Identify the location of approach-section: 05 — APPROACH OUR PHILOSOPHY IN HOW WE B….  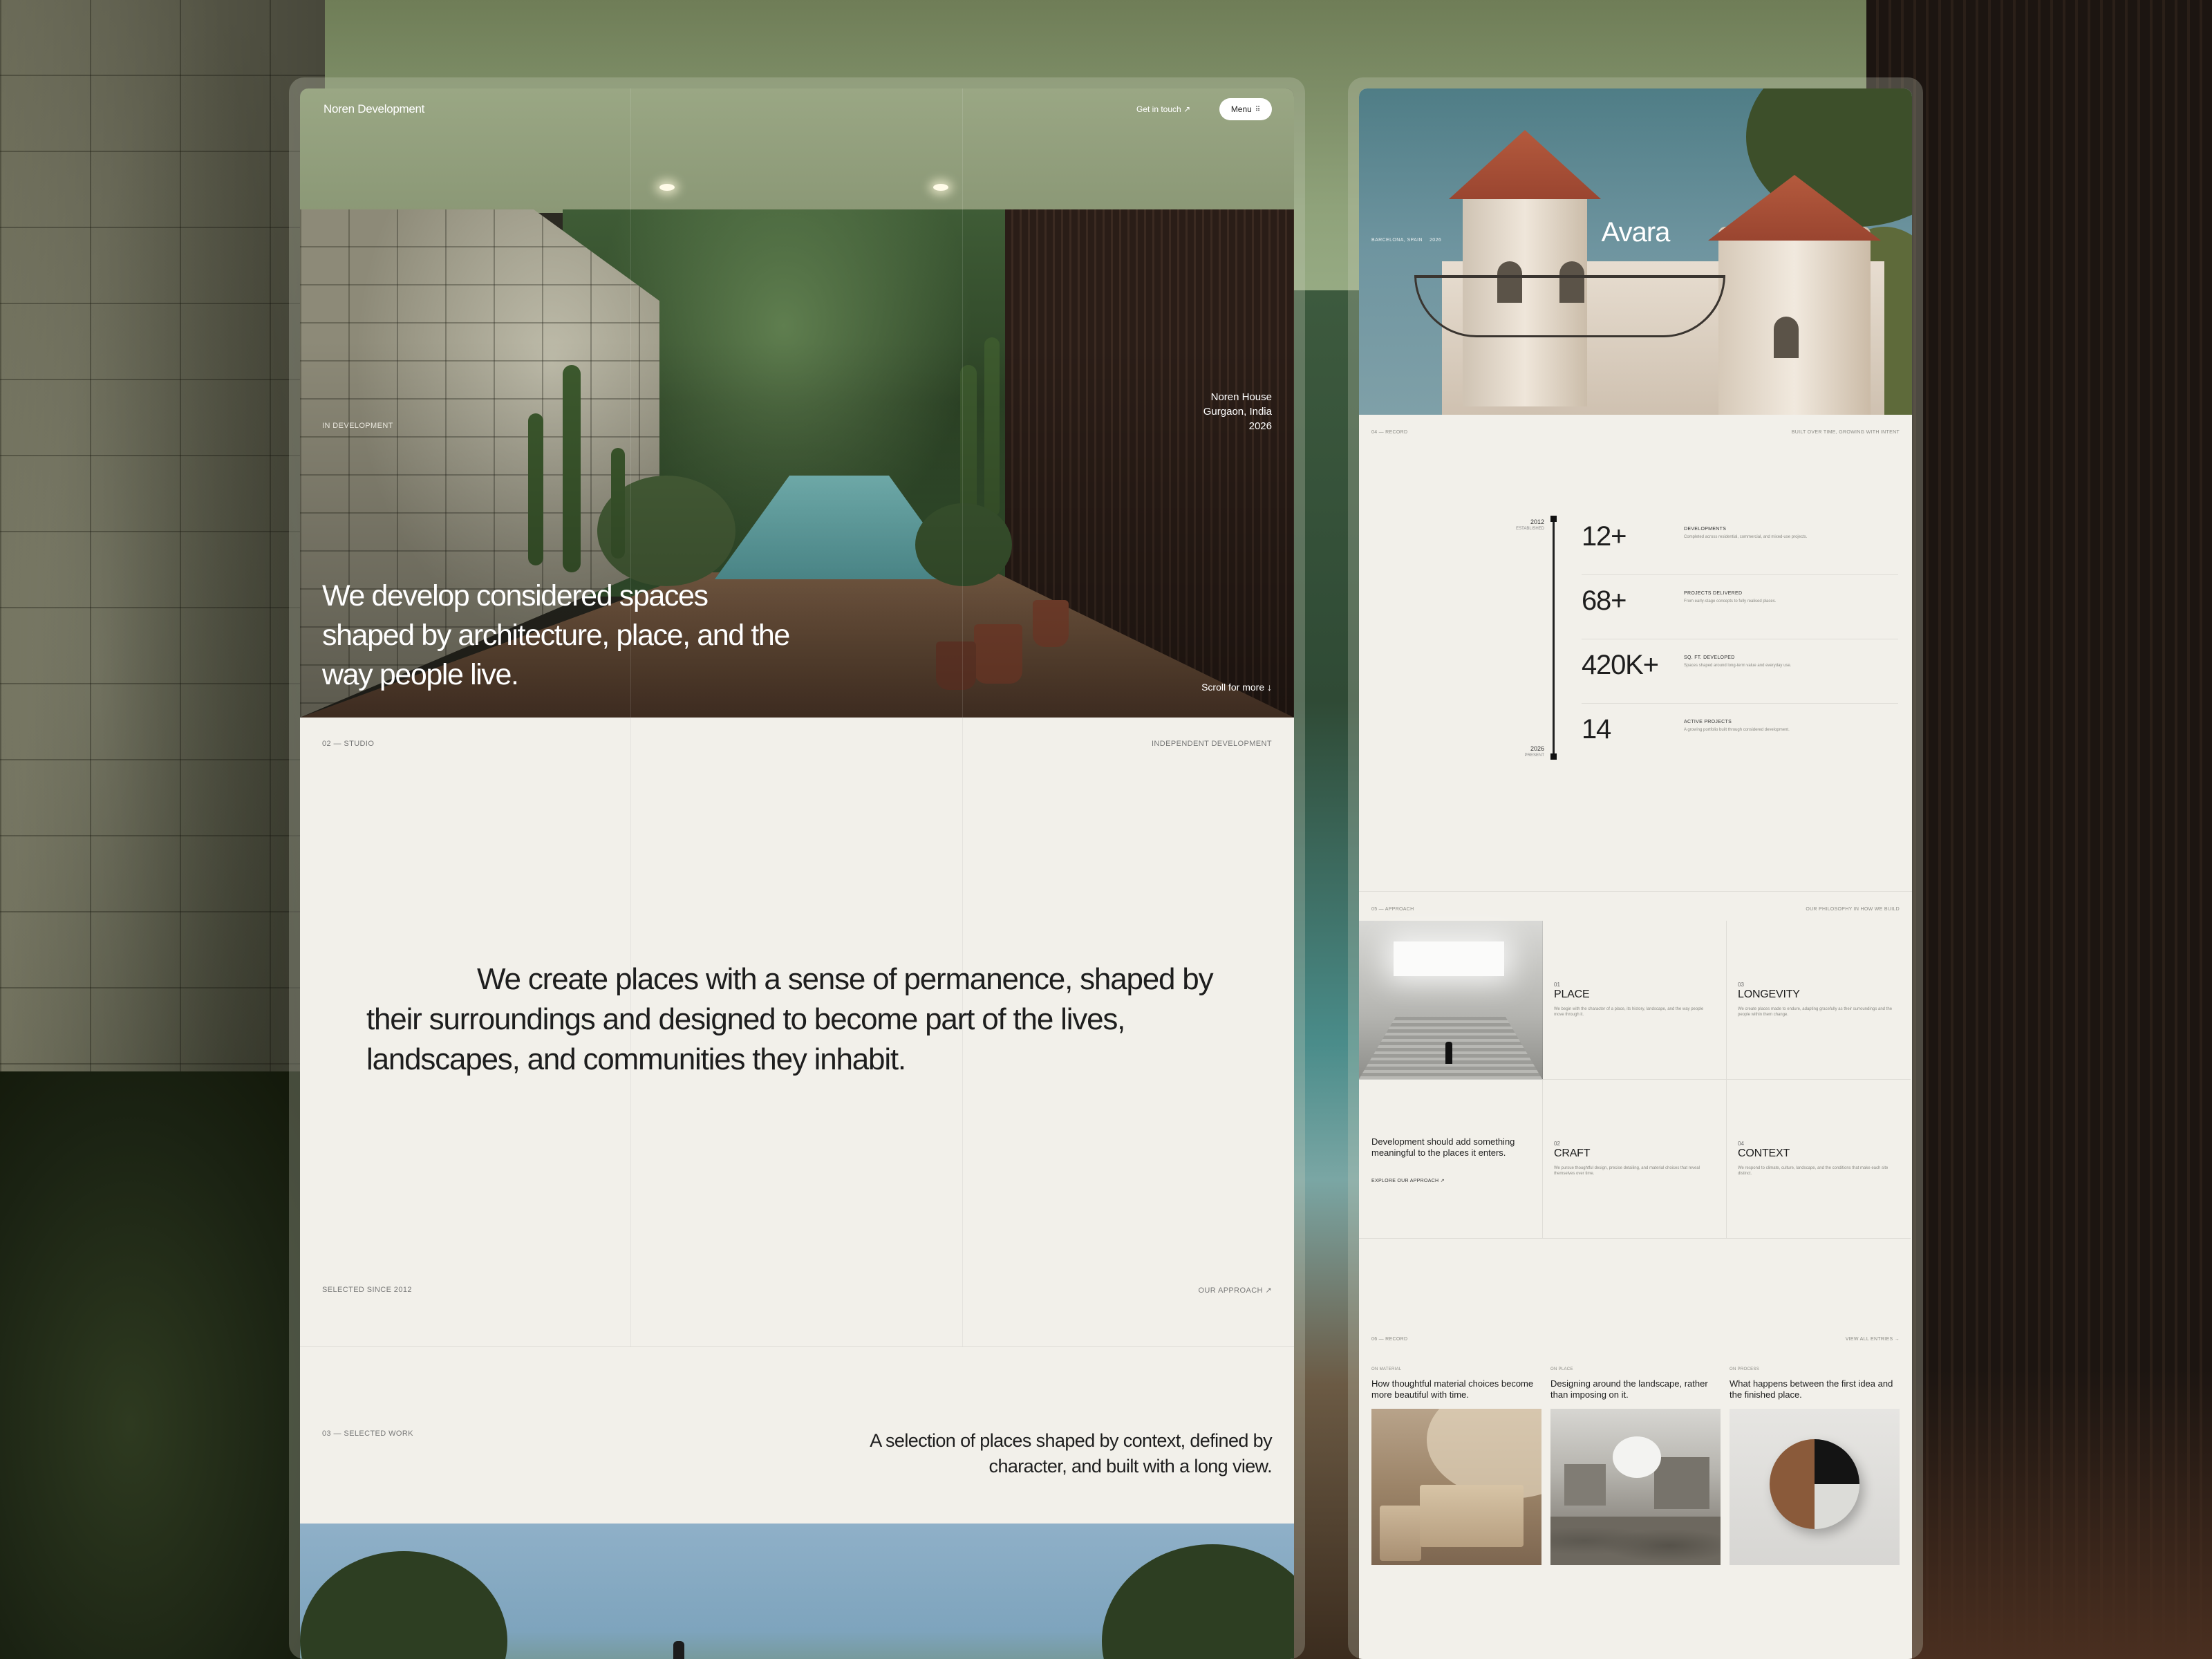
(1635, 1106).